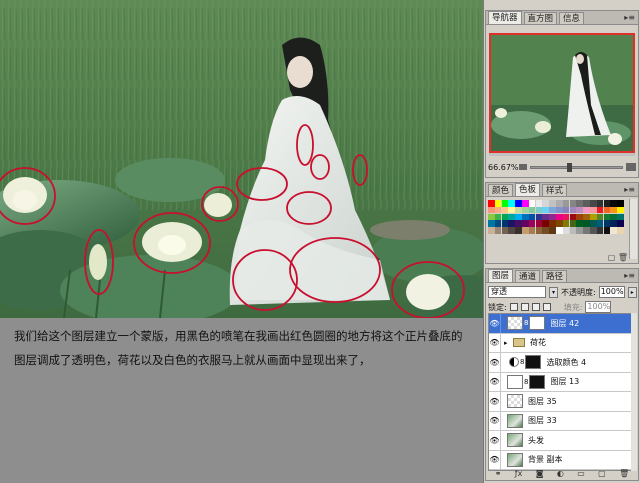 The image size is (640, 483). I want to click on layer-name: 选取颜色 4, so click(566, 362).